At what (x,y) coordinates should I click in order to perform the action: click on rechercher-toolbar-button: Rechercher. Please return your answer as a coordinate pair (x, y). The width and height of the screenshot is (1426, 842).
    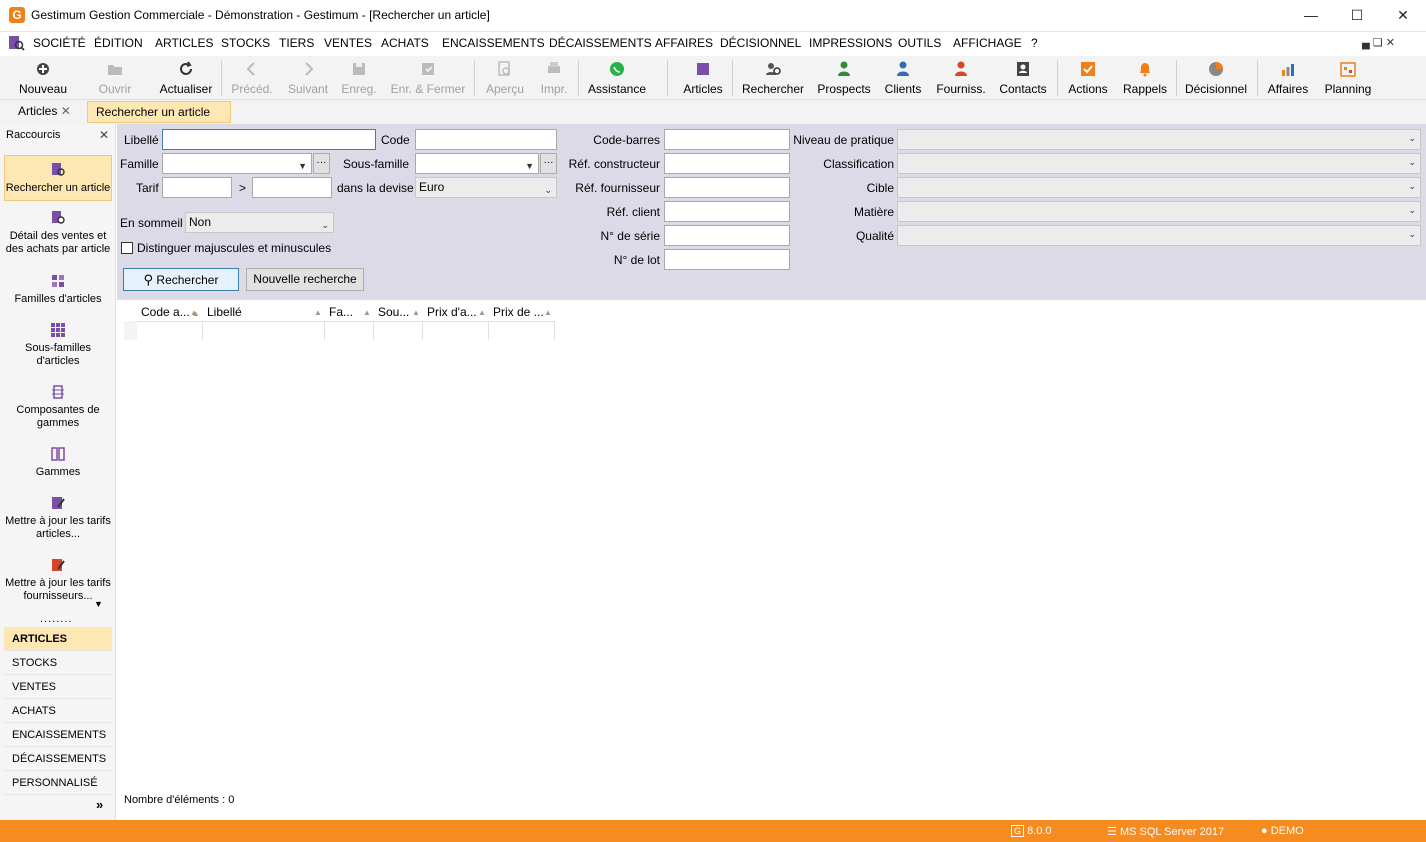
    Looking at the image, I should click on (773, 78).